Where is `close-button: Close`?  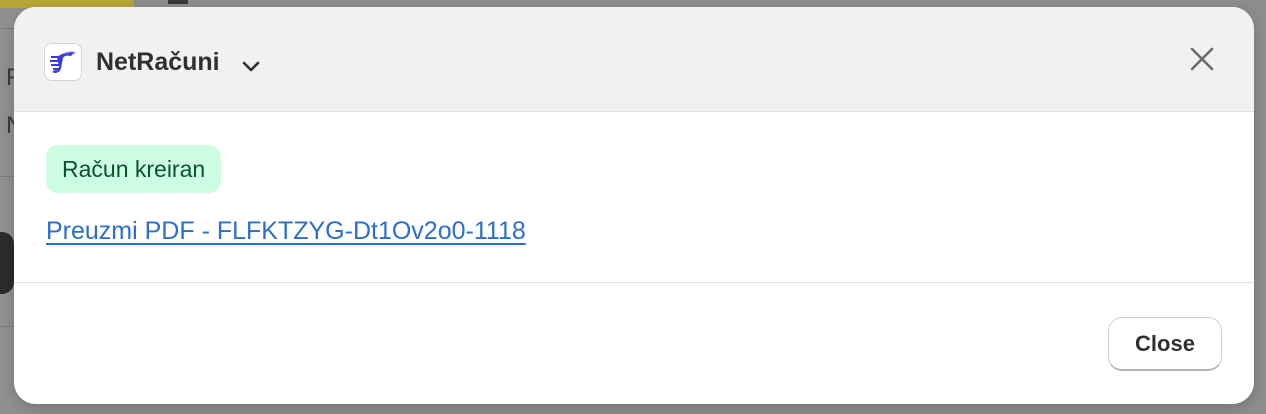
close-button: Close is located at coordinates (1165, 344).